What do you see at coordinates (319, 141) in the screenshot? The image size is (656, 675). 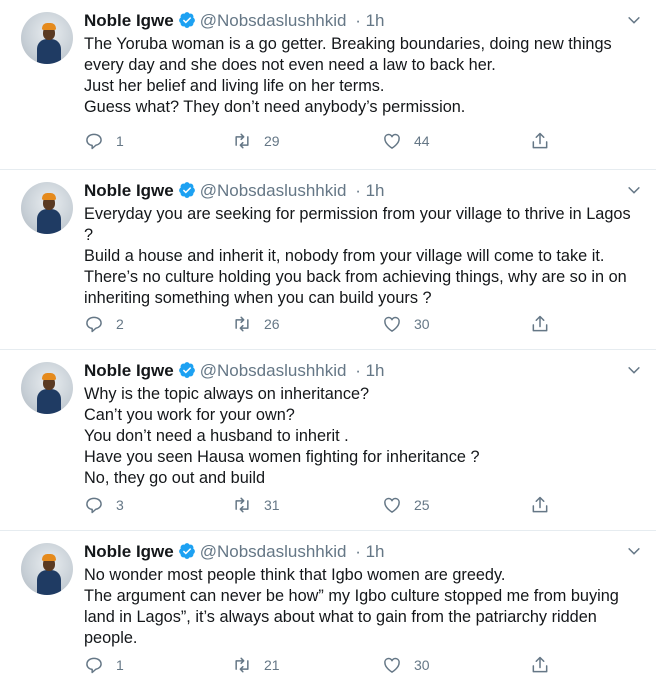 I see `tweet-actions: 1 29 44` at bounding box center [319, 141].